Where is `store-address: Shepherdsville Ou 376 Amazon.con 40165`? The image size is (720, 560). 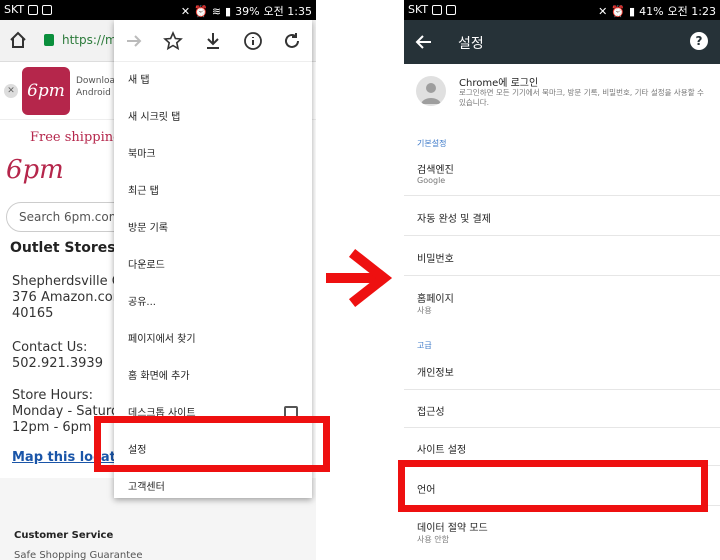
store-address: Shepherdsville Ou 376 Amazon.con 40165 is located at coordinates (67, 298).